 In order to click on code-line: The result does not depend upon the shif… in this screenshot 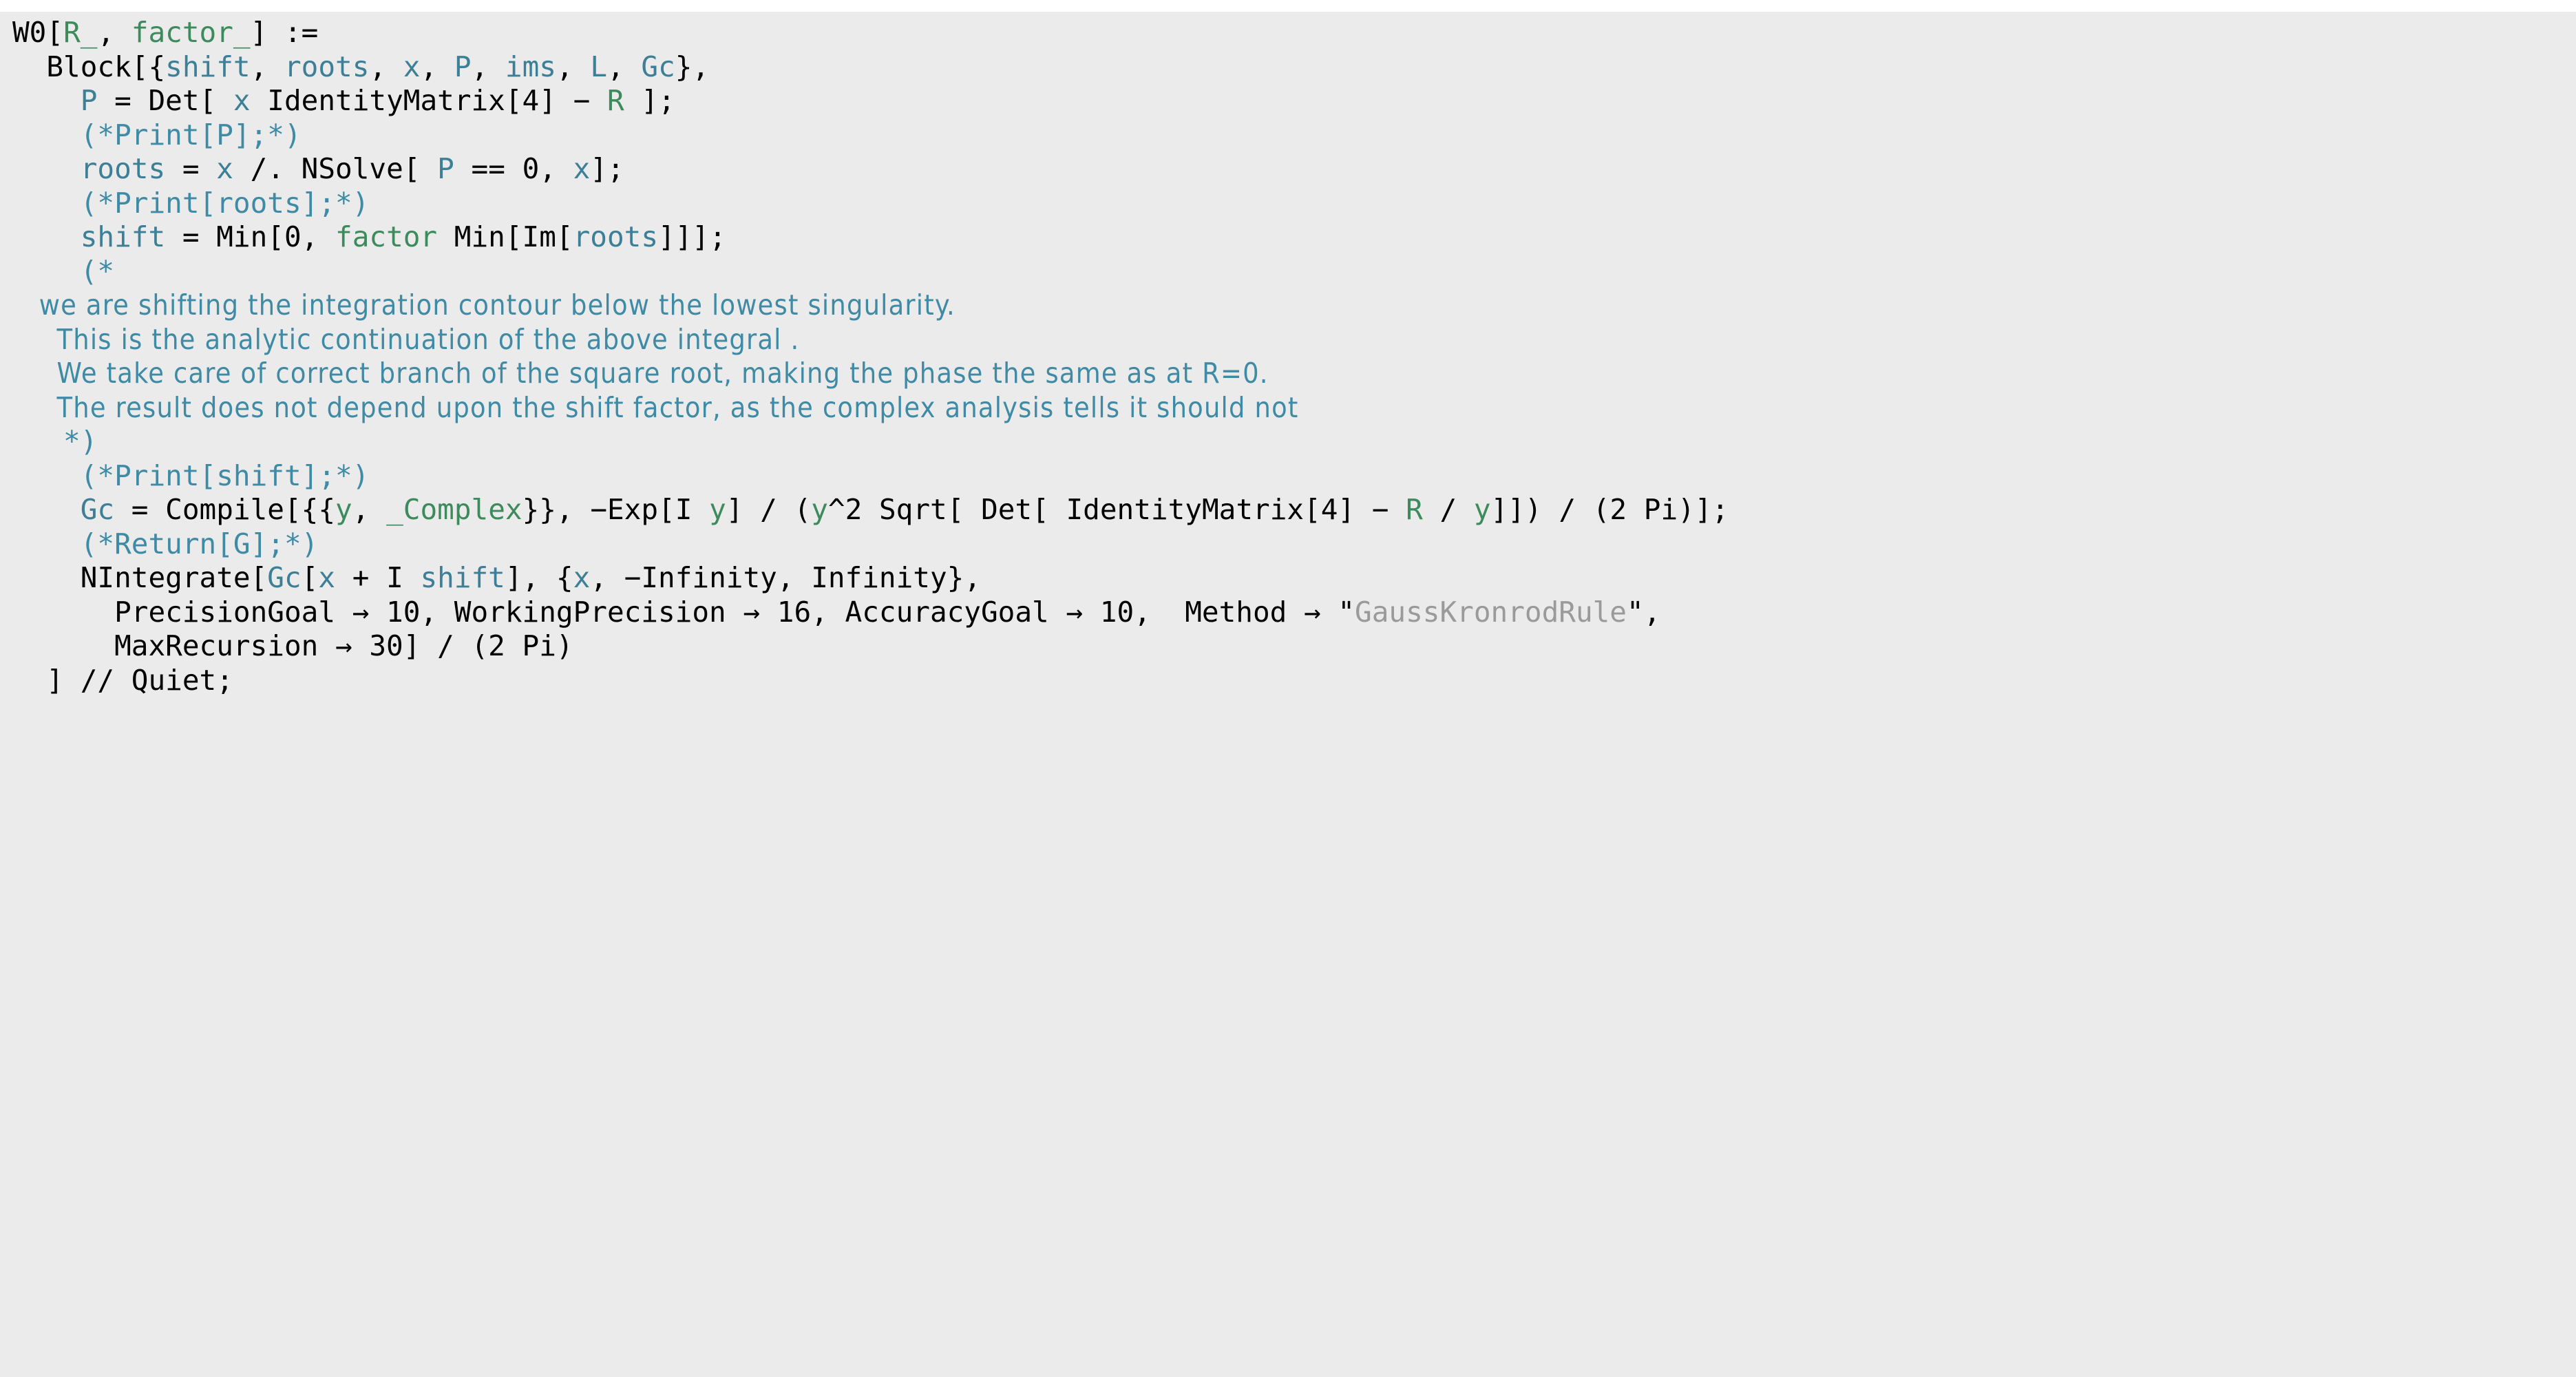, I will do `click(871, 408)`.